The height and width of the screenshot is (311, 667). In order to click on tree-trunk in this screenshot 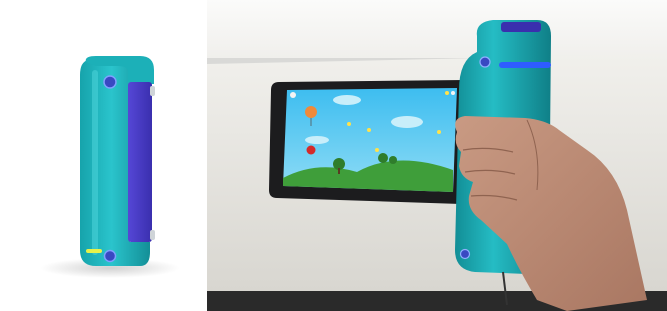, I will do `click(339, 171)`.